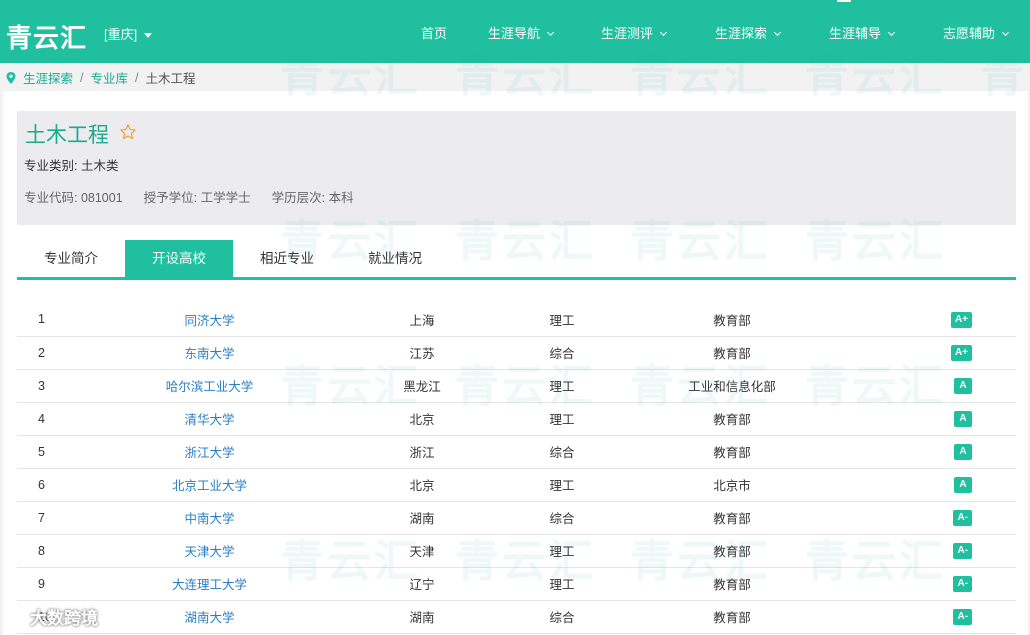 This screenshot has width=1030, height=635. I want to click on table-row: 9 大连理工大学 辽宁 理工 教育部 A-, so click(516, 584).